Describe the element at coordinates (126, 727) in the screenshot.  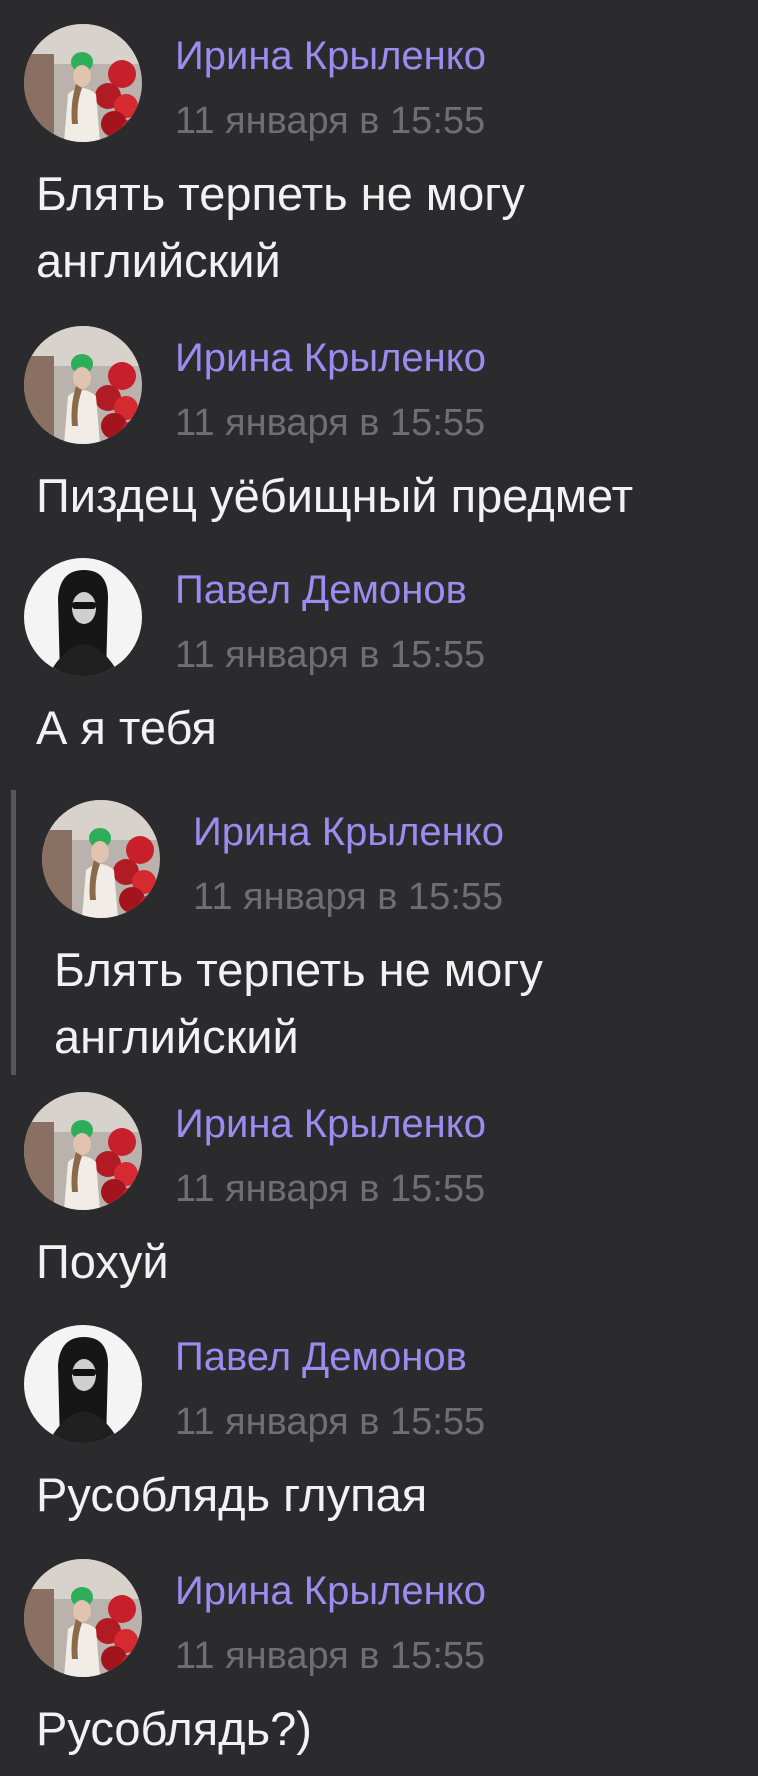
I see `message-text: А я тебя` at that location.